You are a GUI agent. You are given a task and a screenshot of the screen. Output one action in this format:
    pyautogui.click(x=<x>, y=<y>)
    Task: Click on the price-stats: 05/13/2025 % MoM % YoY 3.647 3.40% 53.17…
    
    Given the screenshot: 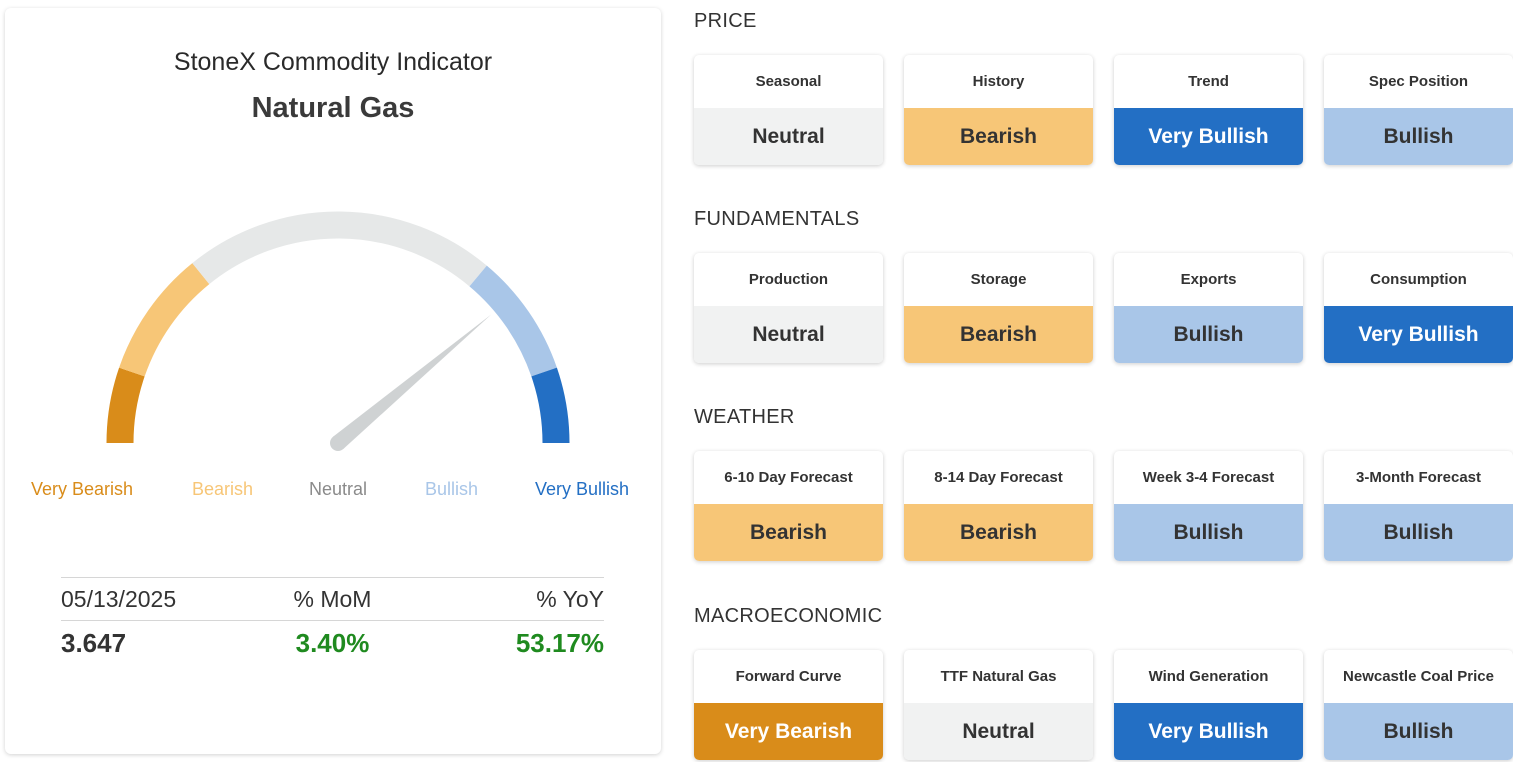 What is the action you would take?
    pyautogui.click(x=332, y=621)
    